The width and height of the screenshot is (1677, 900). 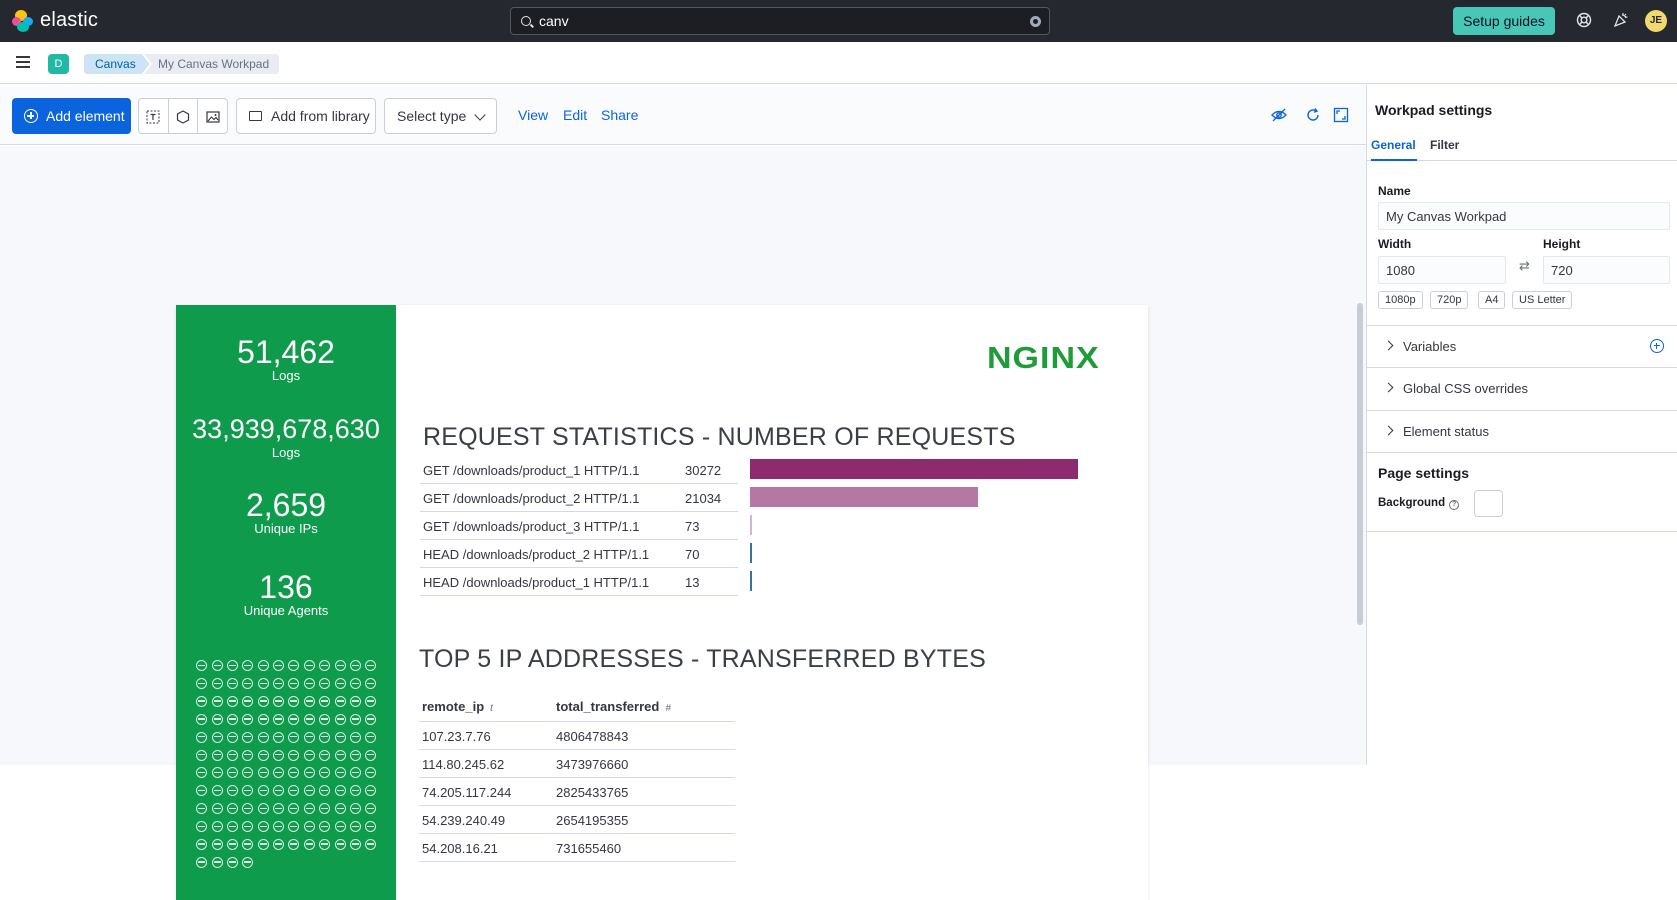 I want to click on setup-guides-button: Setup guides, so click(x=1504, y=21).